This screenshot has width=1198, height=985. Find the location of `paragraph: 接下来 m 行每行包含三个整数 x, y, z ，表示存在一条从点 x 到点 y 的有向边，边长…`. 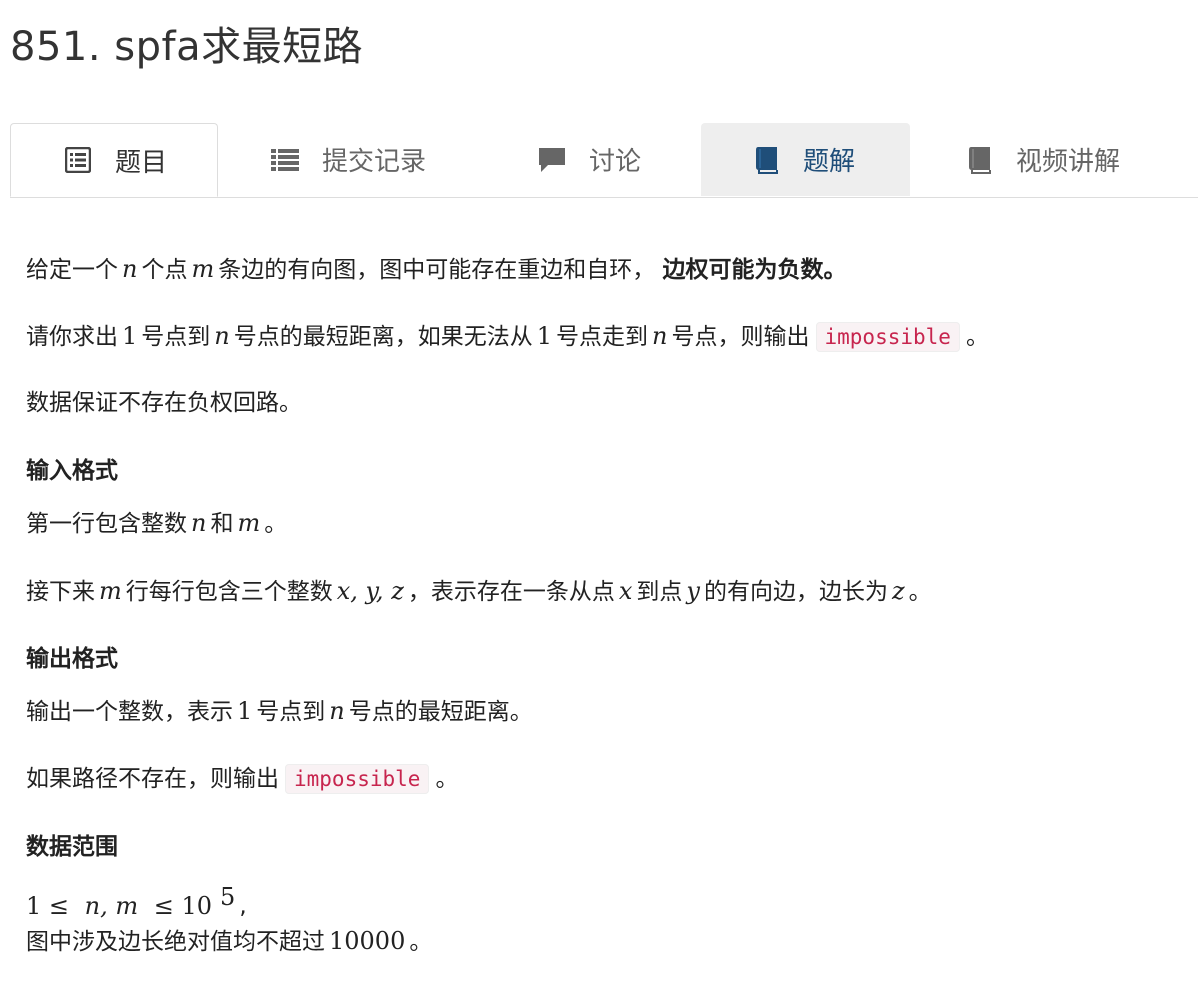

paragraph: 接下来 m 行每行包含三个整数 x, y, z ，表示存在一条从点 x 到点 y 的有向边，边长… is located at coordinates (479, 591).